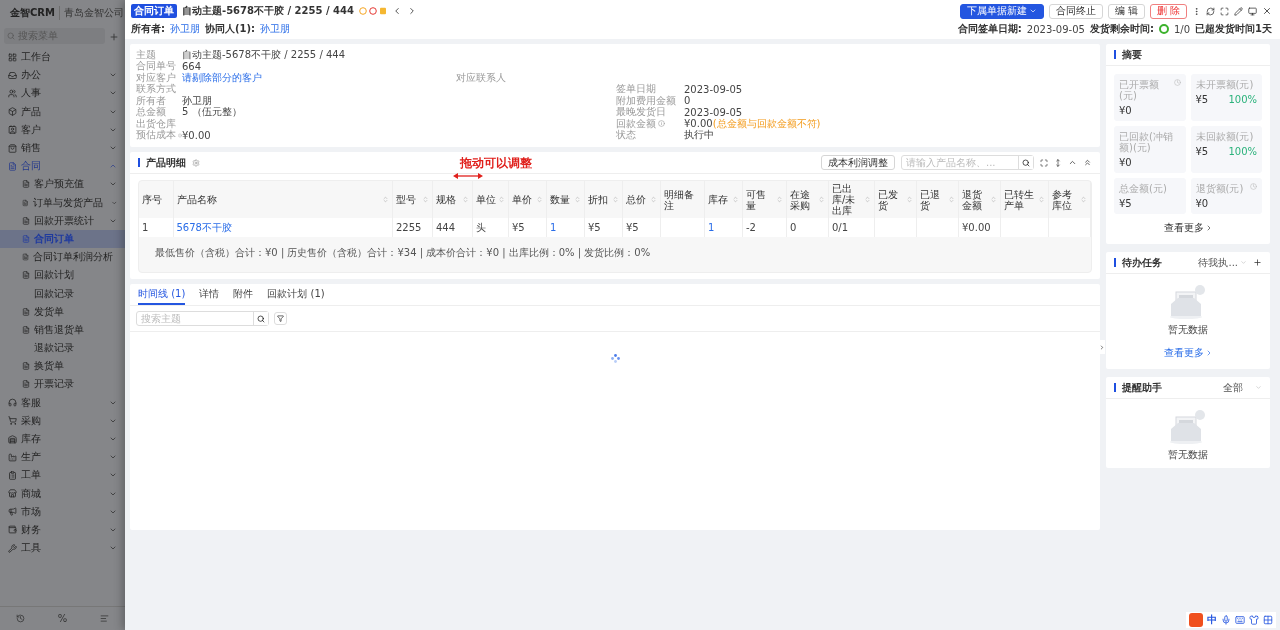 This screenshot has width=1280, height=630. Describe the element at coordinates (1267, 11) in the screenshot. I see `close-icon` at that location.